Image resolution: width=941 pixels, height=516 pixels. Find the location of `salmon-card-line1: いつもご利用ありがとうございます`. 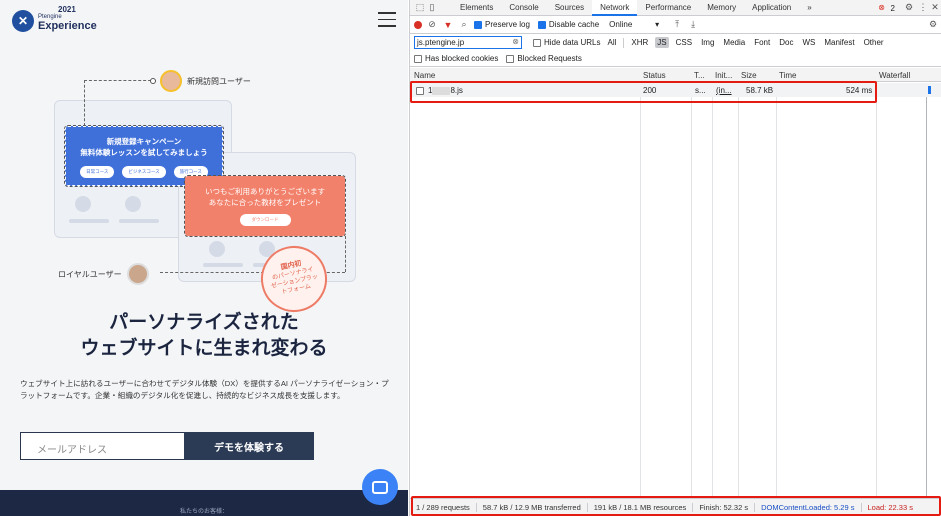

salmon-card-line1: いつもご利用ありがとうございます is located at coordinates (265, 191).